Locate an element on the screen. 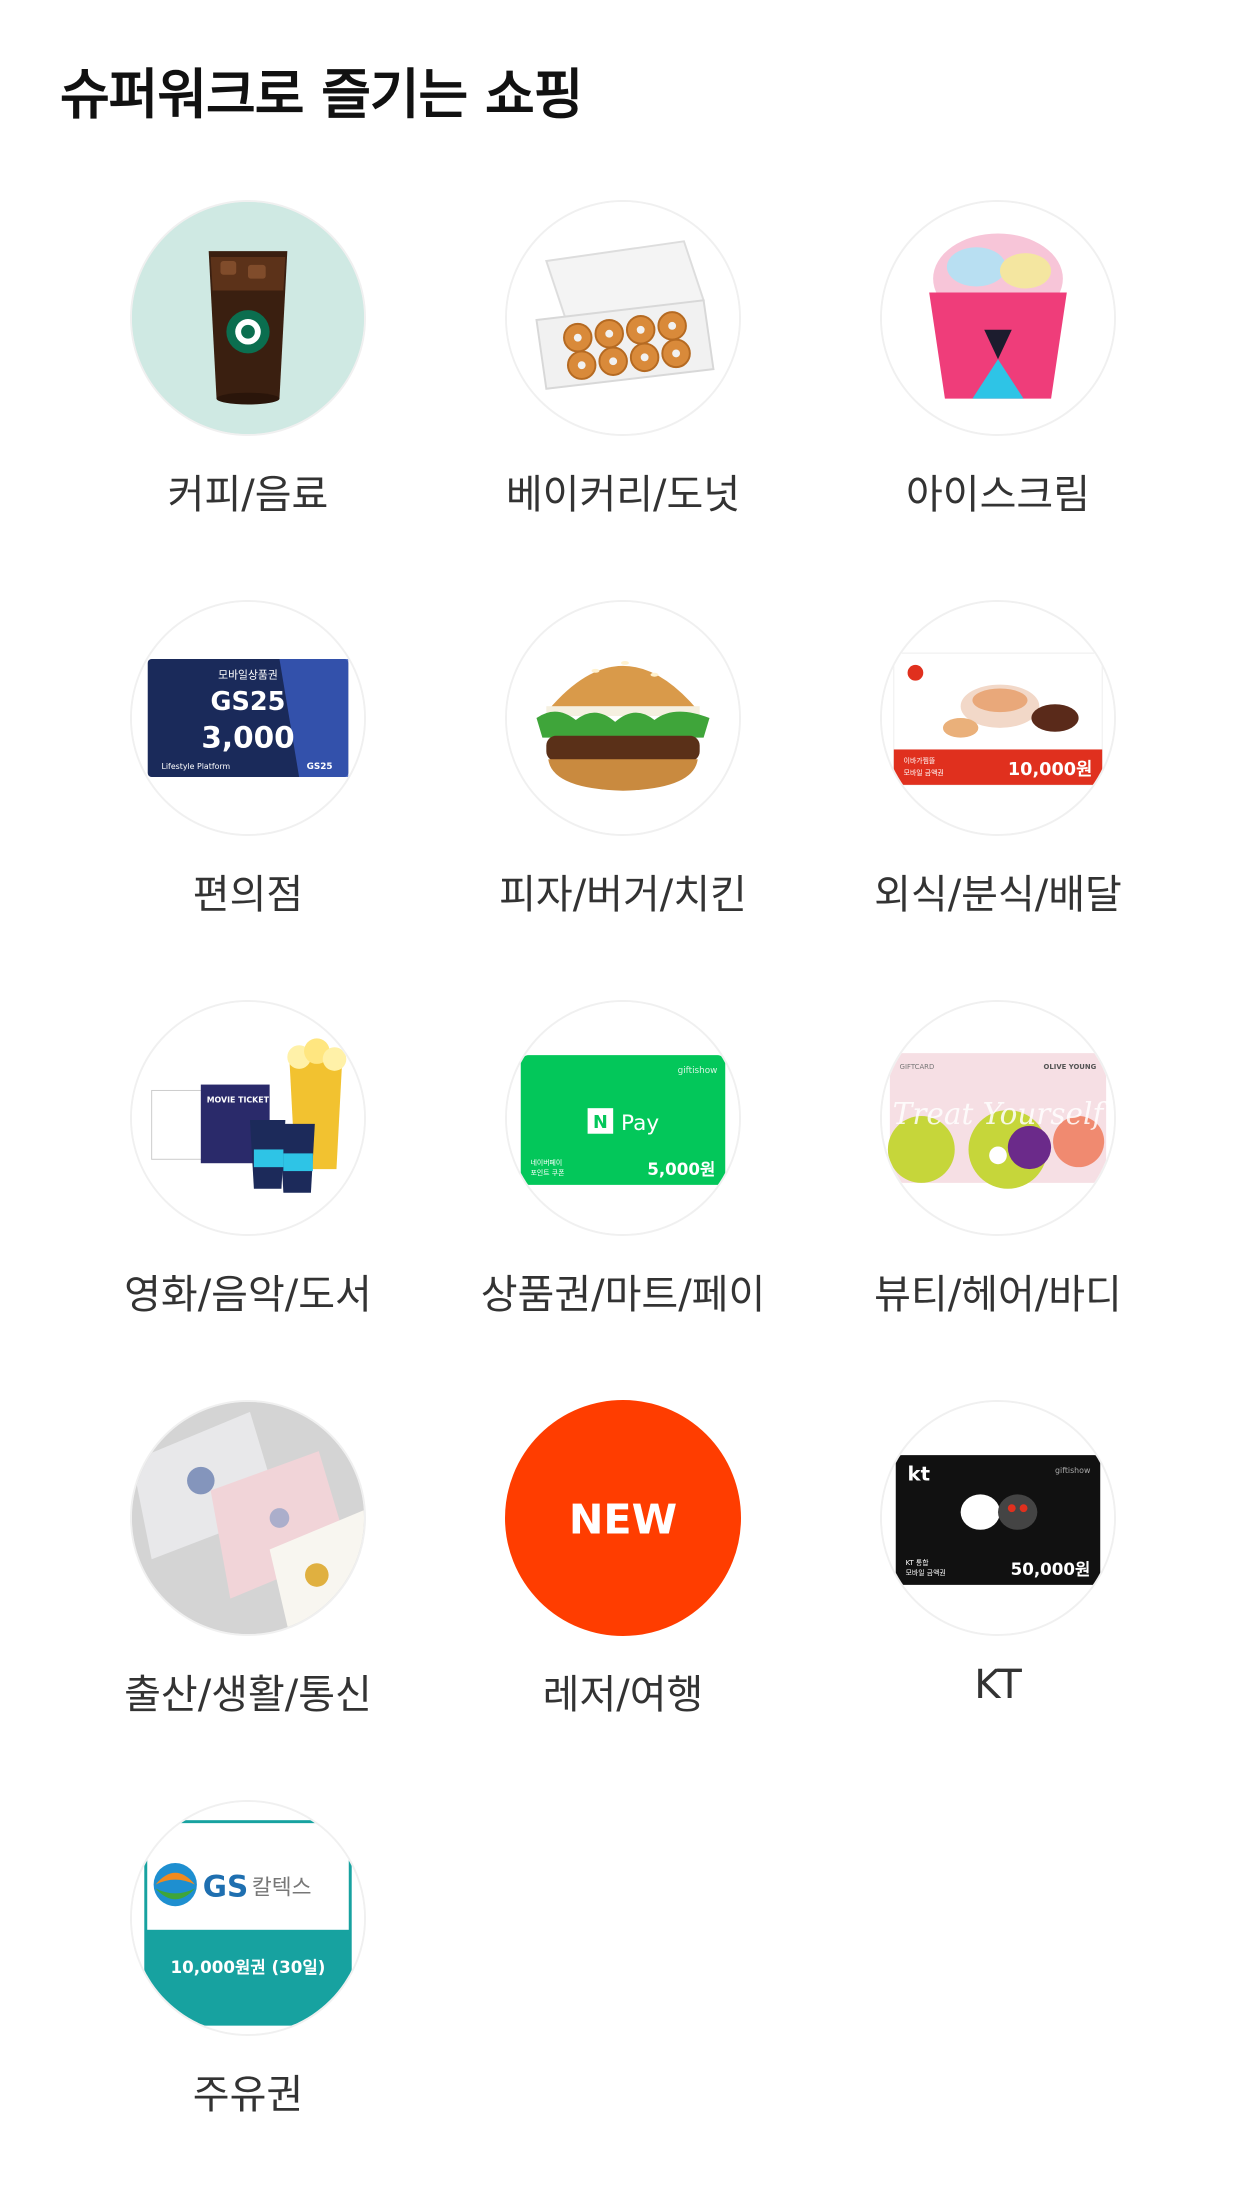  towels-icon is located at coordinates (248, 1518).